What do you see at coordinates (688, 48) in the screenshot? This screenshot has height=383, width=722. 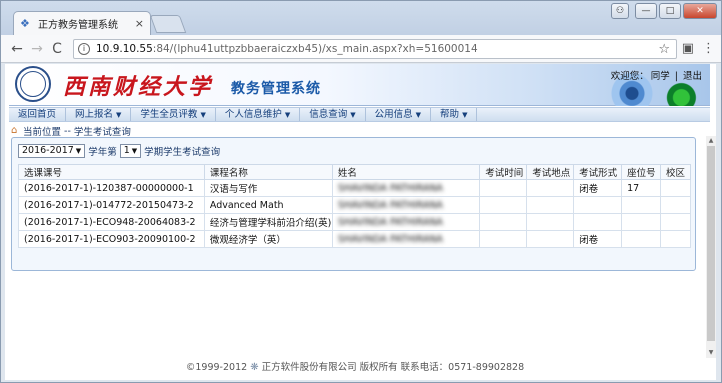 I see `extension-icon: ▣` at bounding box center [688, 48].